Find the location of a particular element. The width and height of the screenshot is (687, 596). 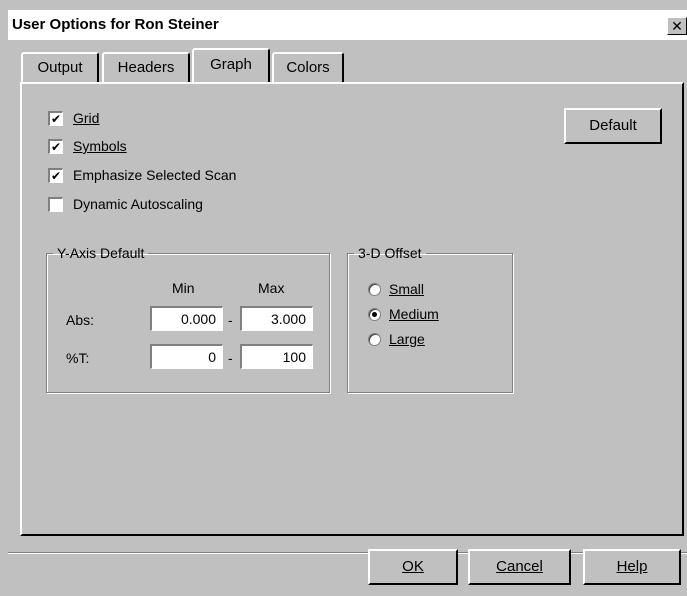

tab-headers-label: Headers is located at coordinates (146, 67).